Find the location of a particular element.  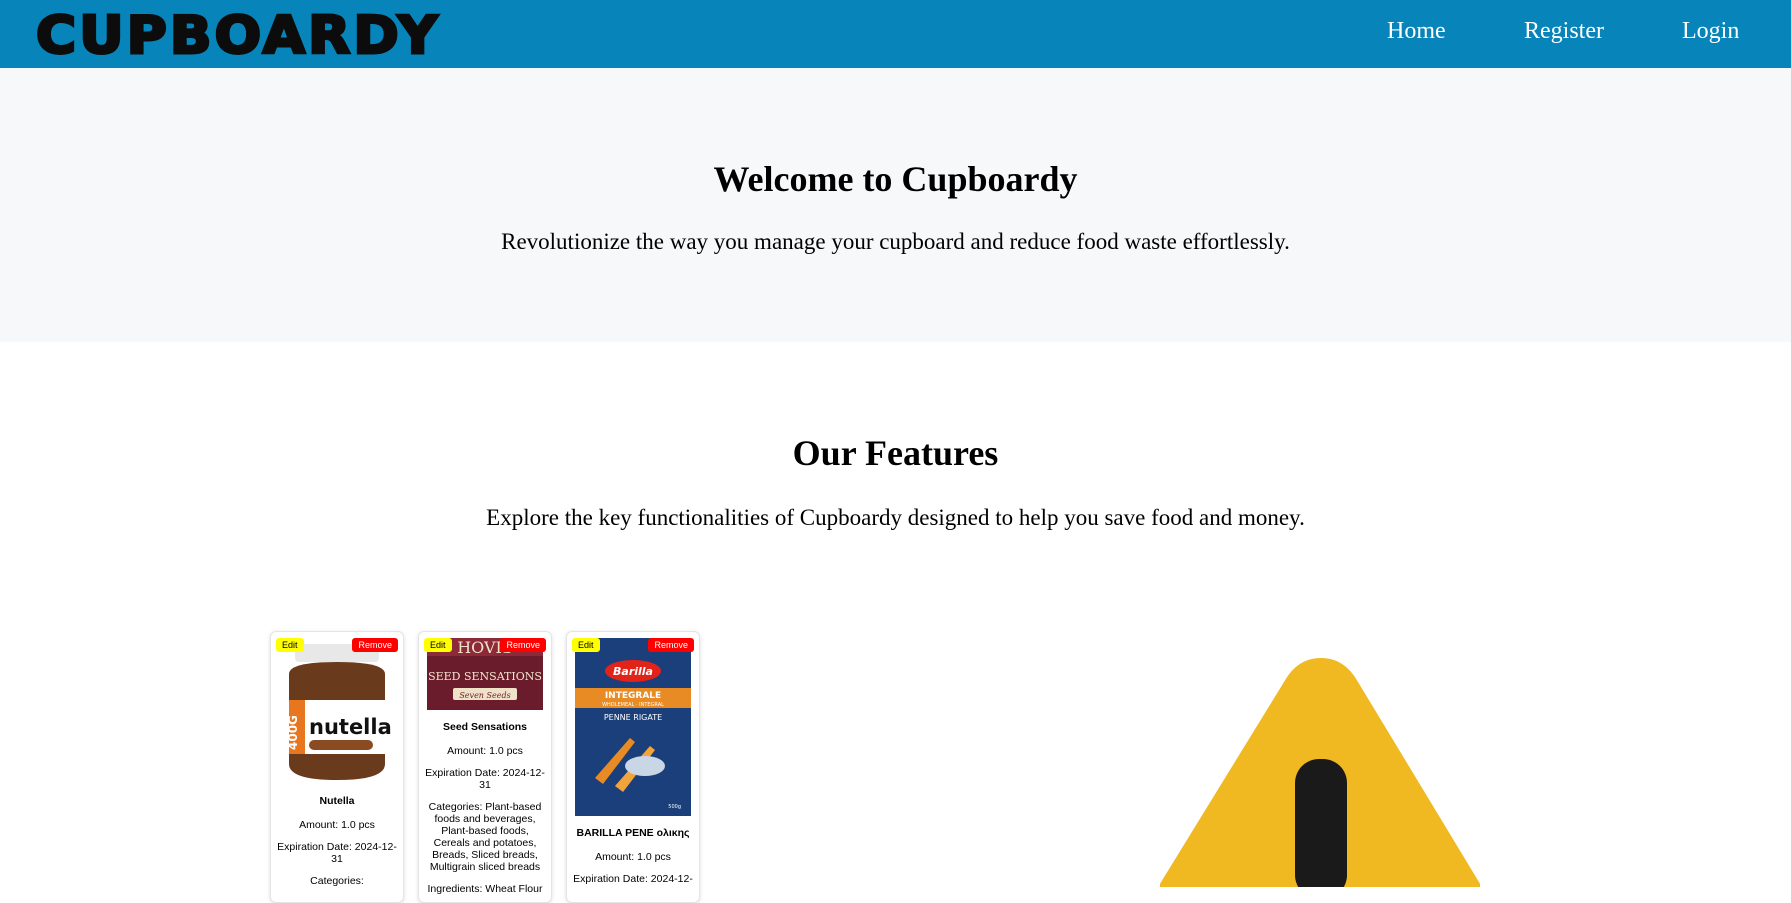

image-text-product: SEED SENSATIONS is located at coordinates (485, 676).